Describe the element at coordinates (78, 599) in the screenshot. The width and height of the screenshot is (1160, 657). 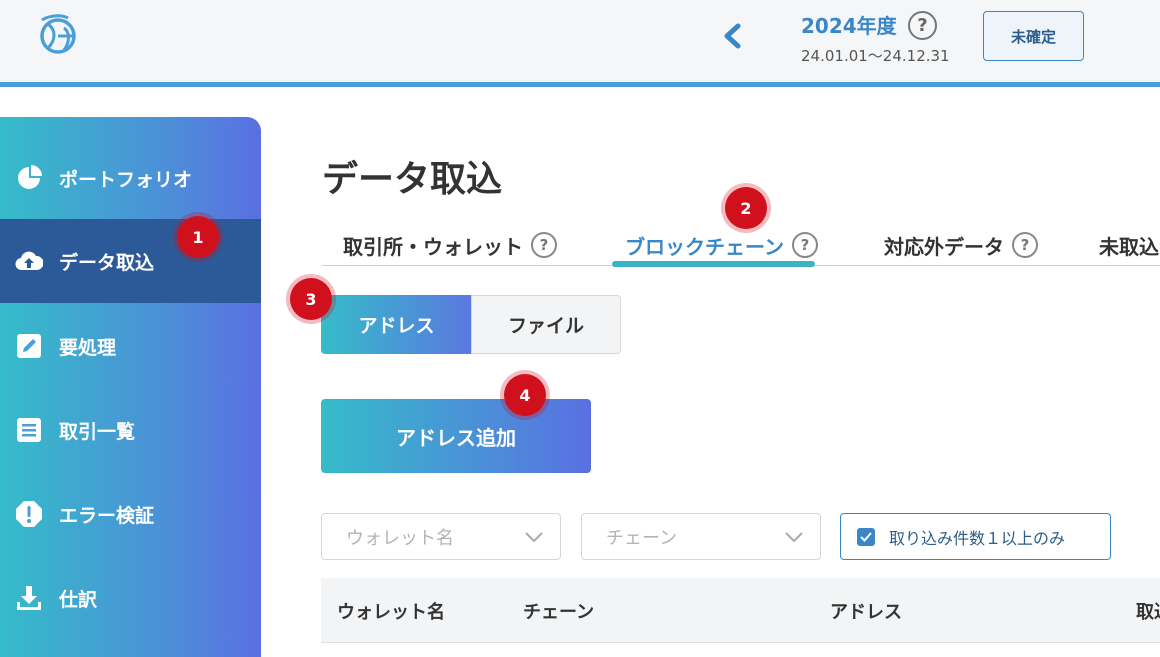
I see `sidebar-item-label: 仕訳` at that location.